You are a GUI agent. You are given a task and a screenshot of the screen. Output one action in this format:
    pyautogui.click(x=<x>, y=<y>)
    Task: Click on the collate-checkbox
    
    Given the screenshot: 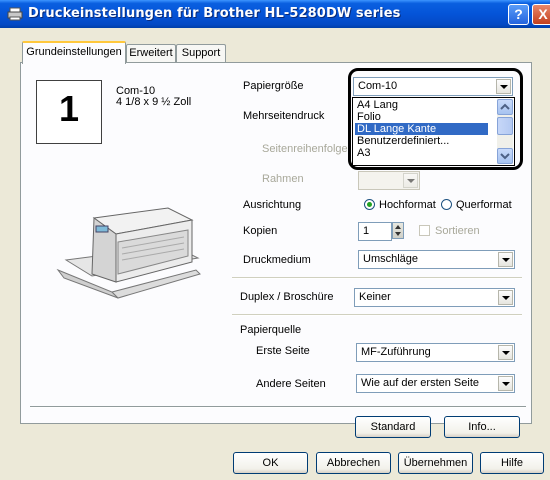 What is the action you would take?
    pyautogui.click(x=424, y=230)
    